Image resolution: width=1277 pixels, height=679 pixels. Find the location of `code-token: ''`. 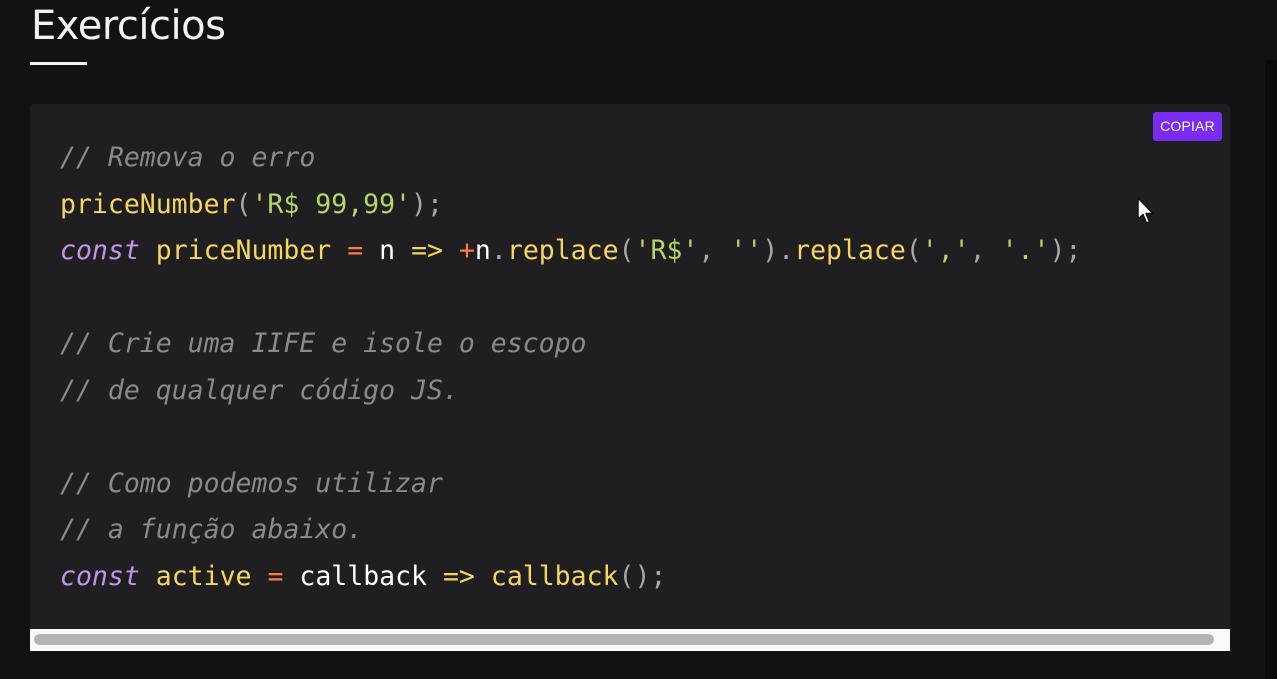

code-token: '' is located at coordinates (746, 250).